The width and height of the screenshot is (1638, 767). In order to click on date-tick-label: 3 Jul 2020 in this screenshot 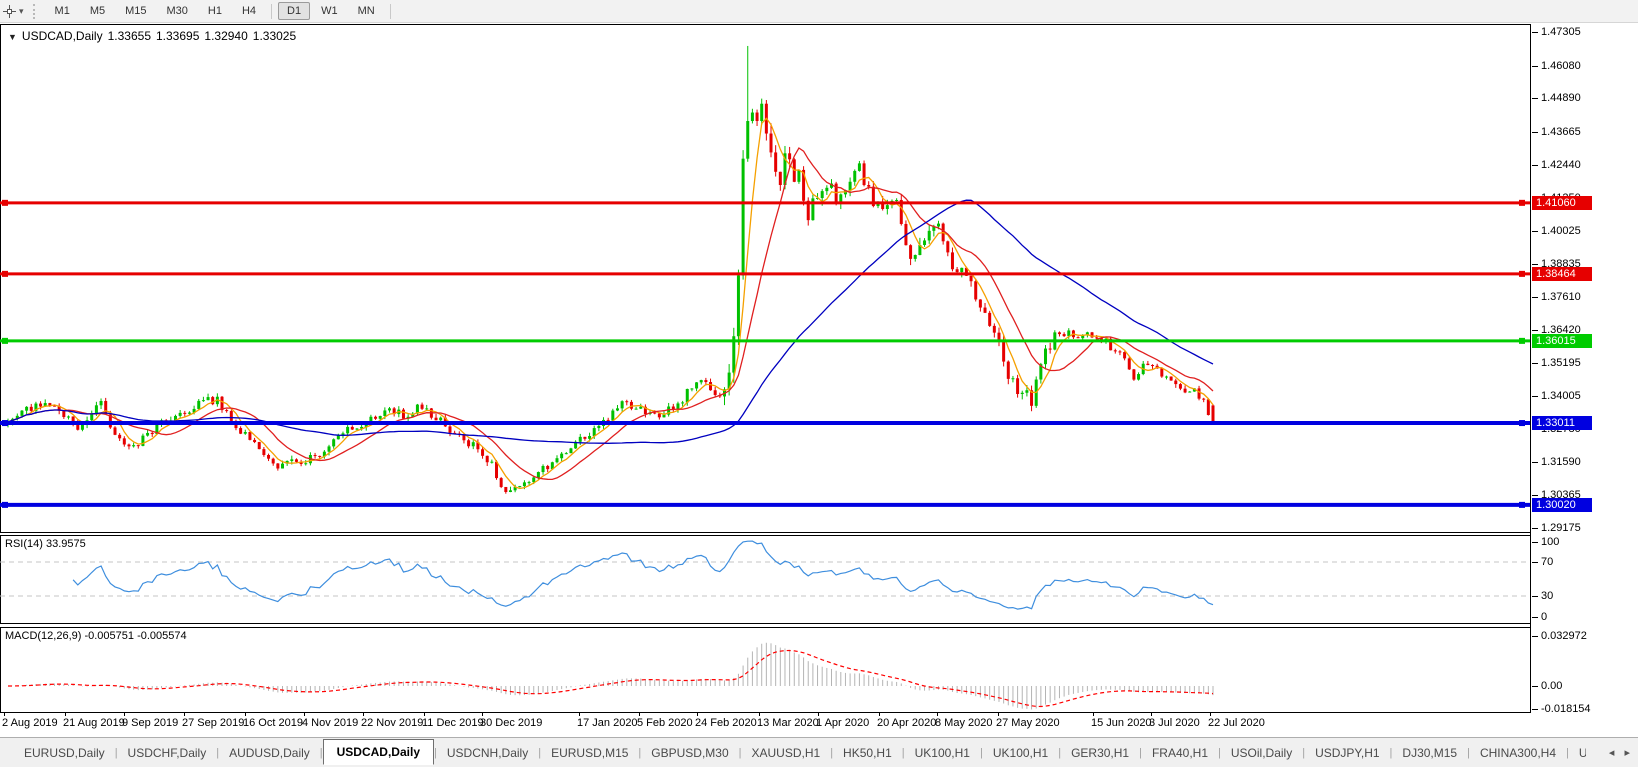, I will do `click(1174, 721)`.